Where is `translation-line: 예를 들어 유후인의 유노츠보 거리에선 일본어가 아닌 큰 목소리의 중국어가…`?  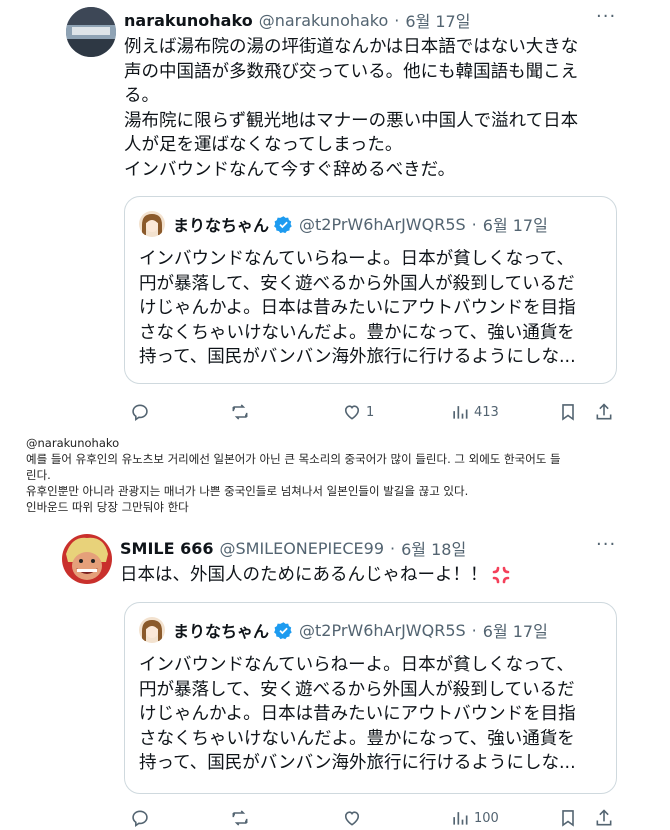 translation-line: 예를 들어 유후인의 유노츠보 거리에선 일본어가 아닌 큰 목소리의 중국어가… is located at coordinates (293, 459).